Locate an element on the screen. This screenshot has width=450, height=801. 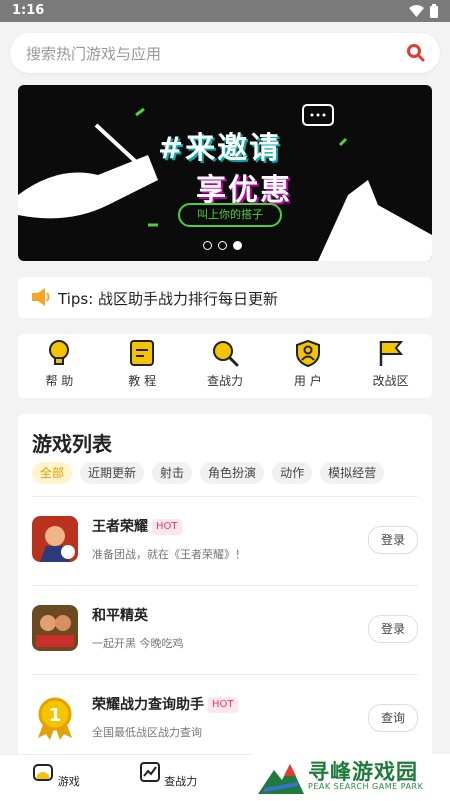
game-row: 1 荣耀战力查询助手 HOT 全国最低战区战力查询 查询 is located at coordinates (225, 722).